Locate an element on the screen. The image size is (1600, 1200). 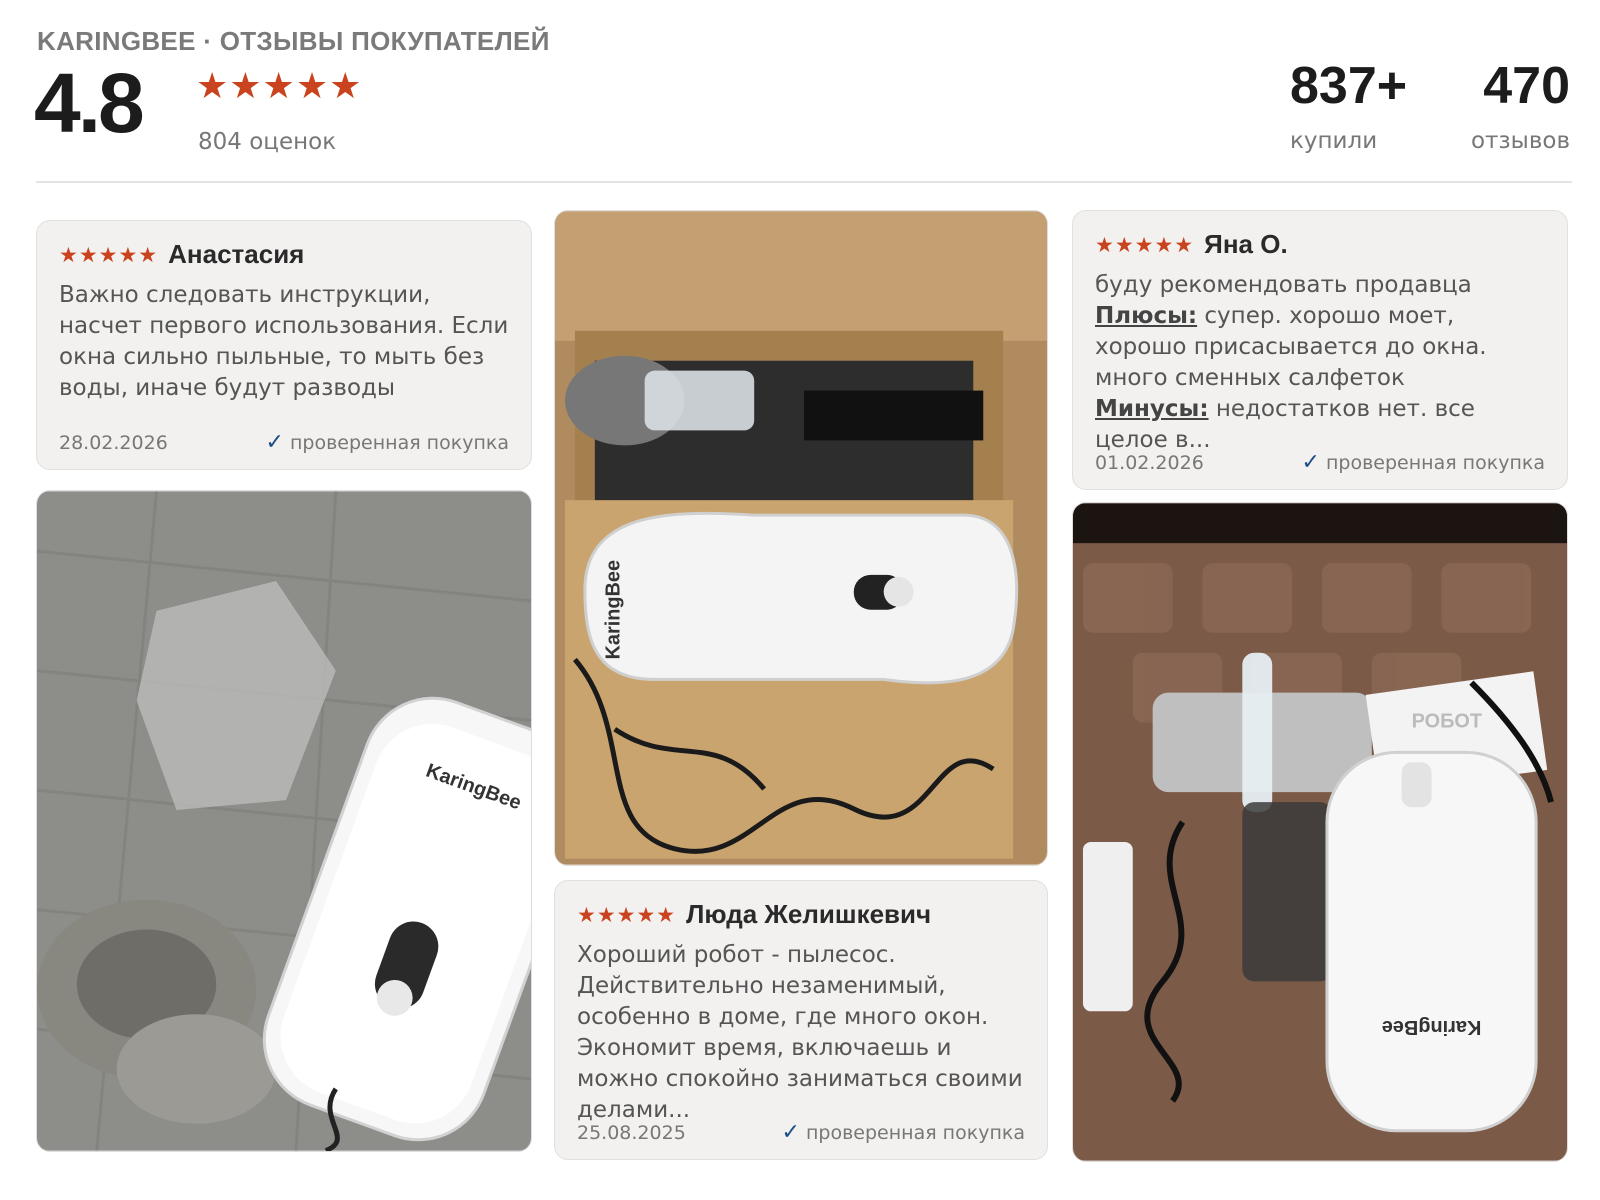
review-date: 28.02.2026 is located at coordinates (113, 442).